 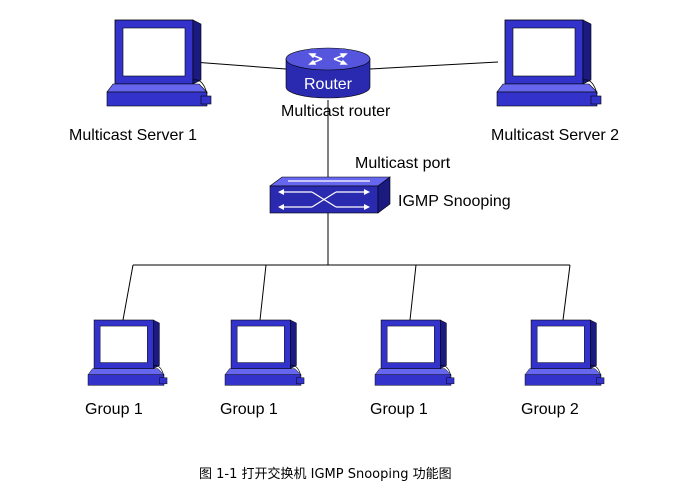 What do you see at coordinates (263, 292) in the screenshot?
I see `link-bus-group-b` at bounding box center [263, 292].